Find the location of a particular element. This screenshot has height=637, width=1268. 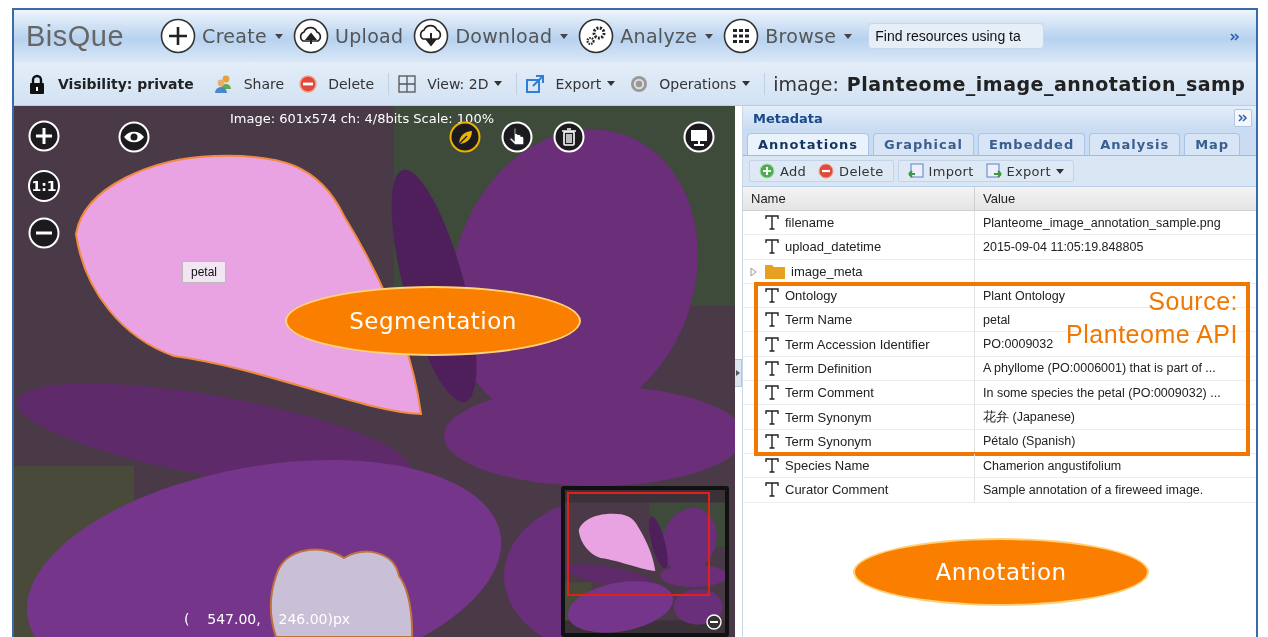

image-info: Image: 601x574 ch: 4/8bits Scale: 100% is located at coordinates (362, 118).